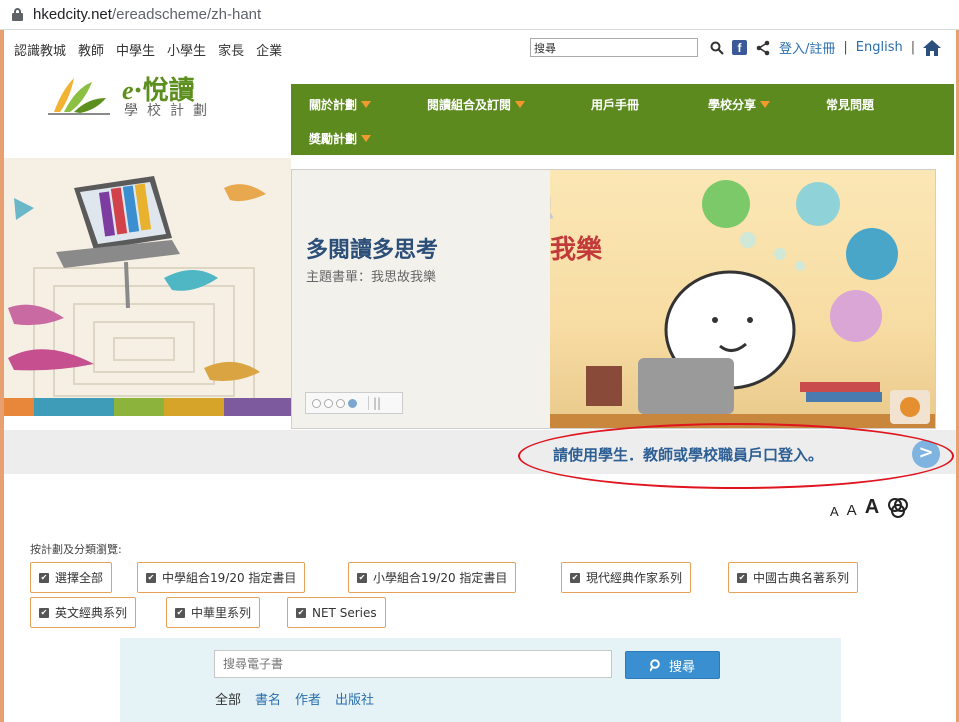 This screenshot has height=722, width=959. Describe the element at coordinates (336, 612) in the screenshot. I see `filter-chip-net: ✔ NET Series` at that location.